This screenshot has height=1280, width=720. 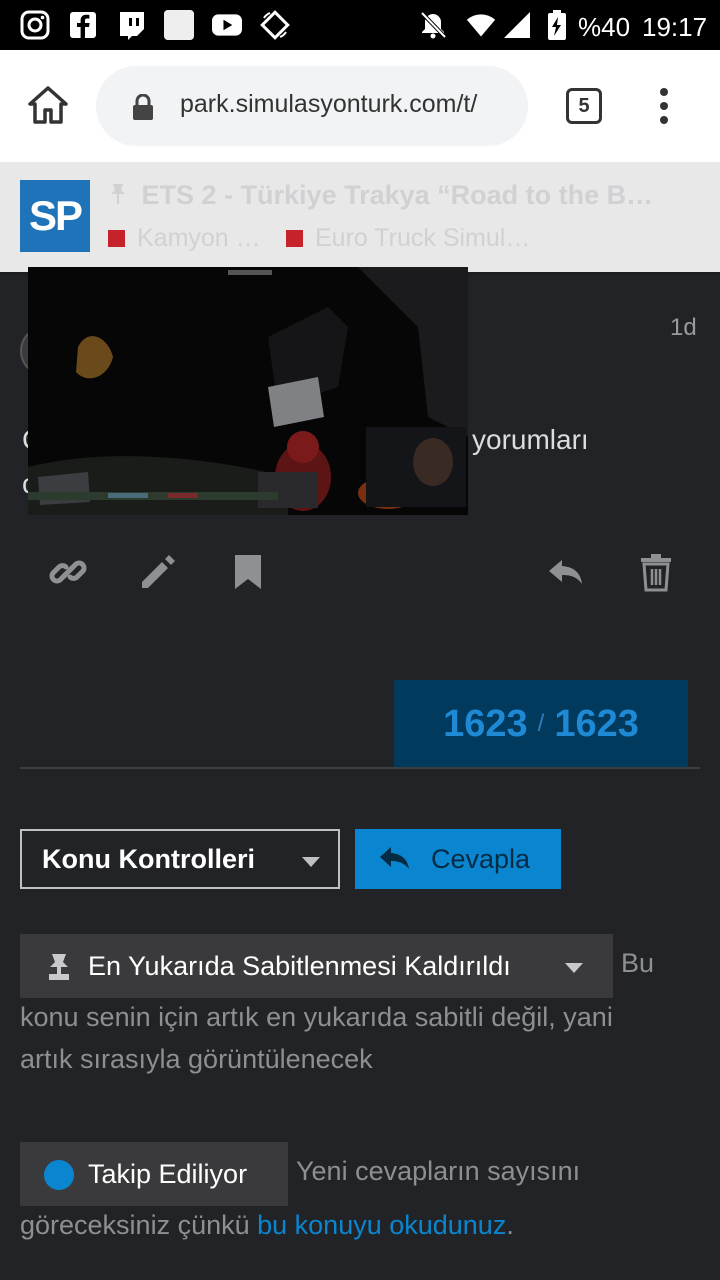 I want to click on status-bar: %40 19:17, so click(x=360, y=25).